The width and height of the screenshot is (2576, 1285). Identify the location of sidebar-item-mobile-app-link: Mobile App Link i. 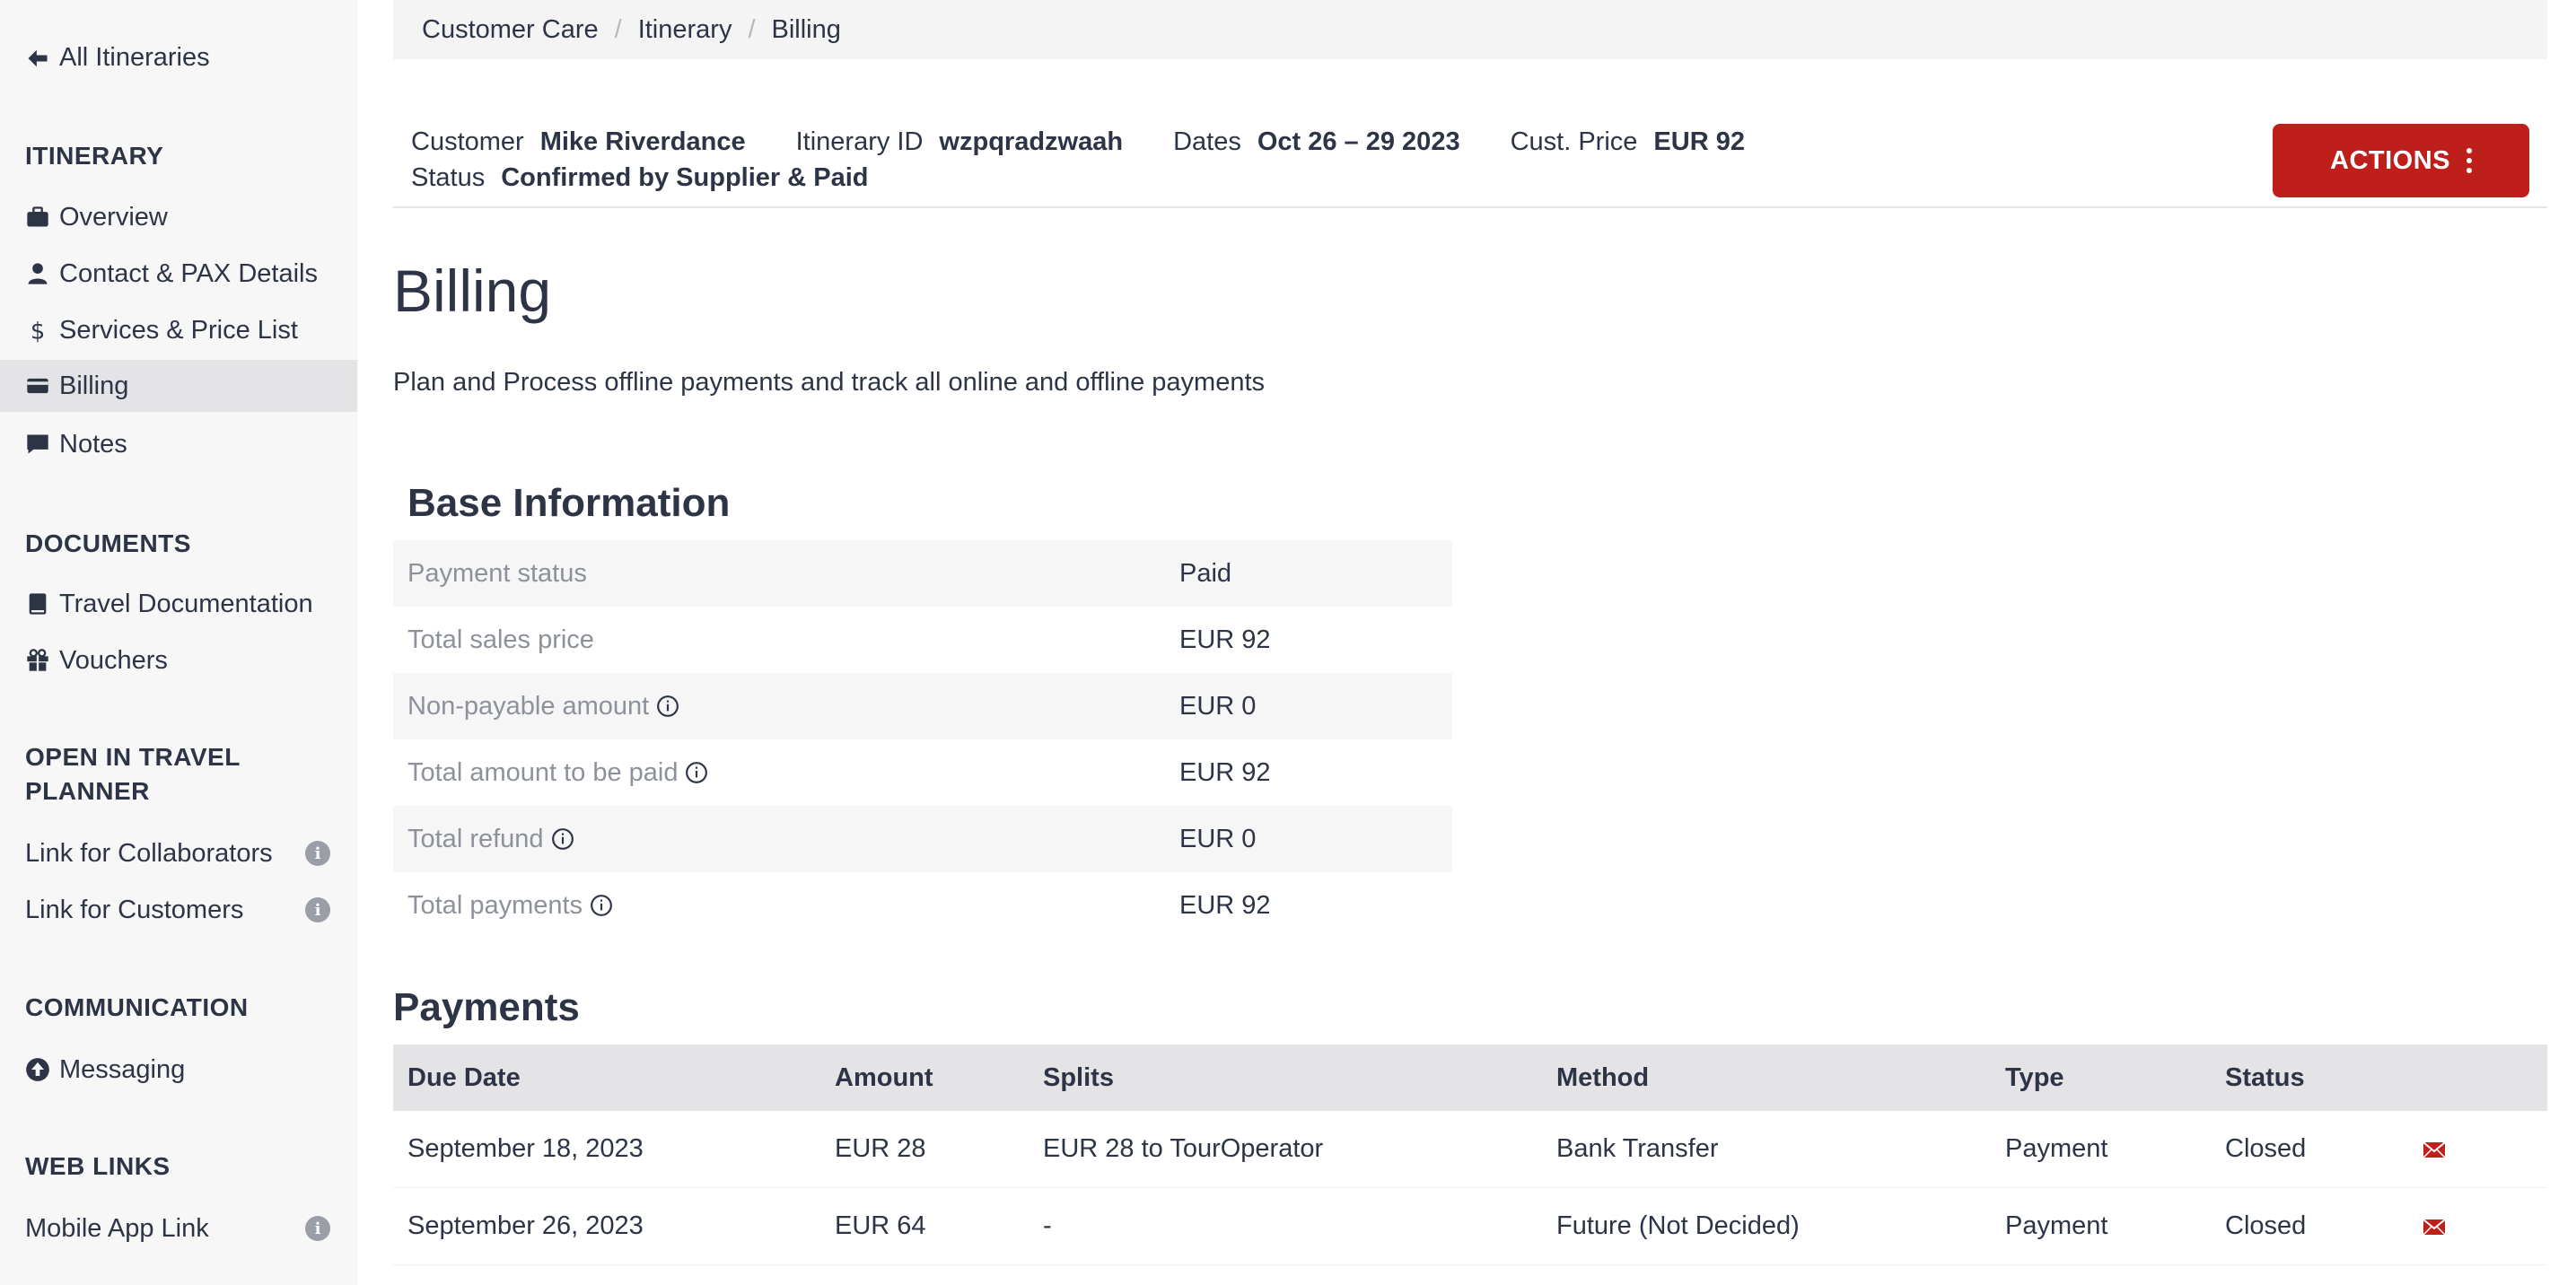
(178, 1228).